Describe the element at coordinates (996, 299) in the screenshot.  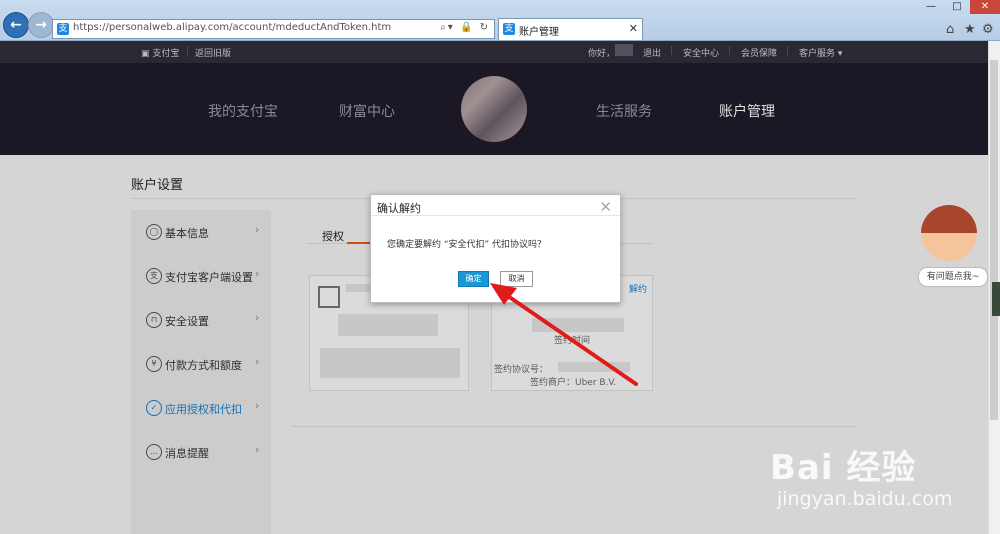
I see `side-toolbar-icon` at that location.